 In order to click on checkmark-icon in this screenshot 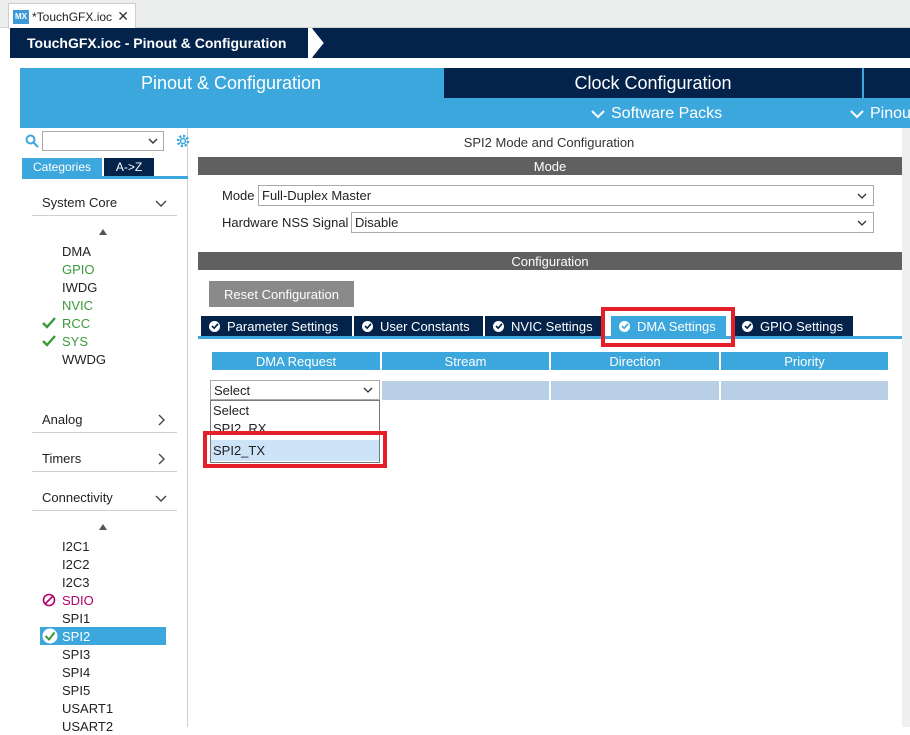, I will do `click(49, 341)`.